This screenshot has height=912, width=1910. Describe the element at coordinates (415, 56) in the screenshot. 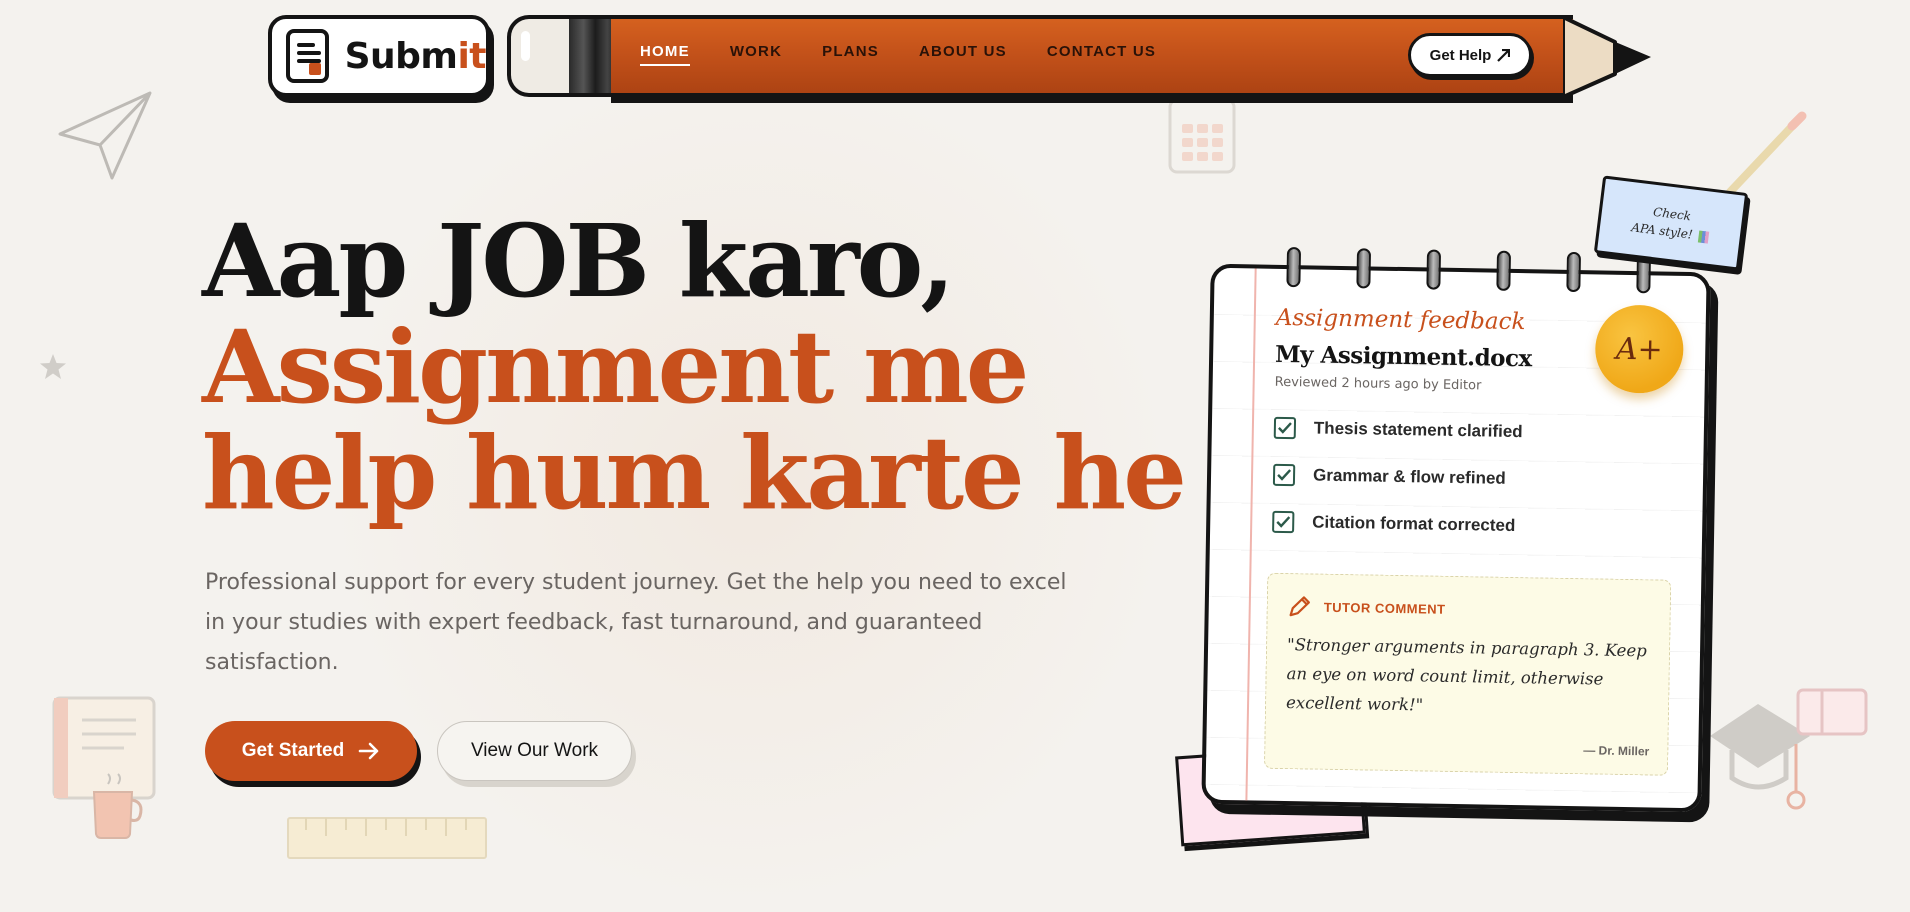

I see `brand-name: Submit` at that location.